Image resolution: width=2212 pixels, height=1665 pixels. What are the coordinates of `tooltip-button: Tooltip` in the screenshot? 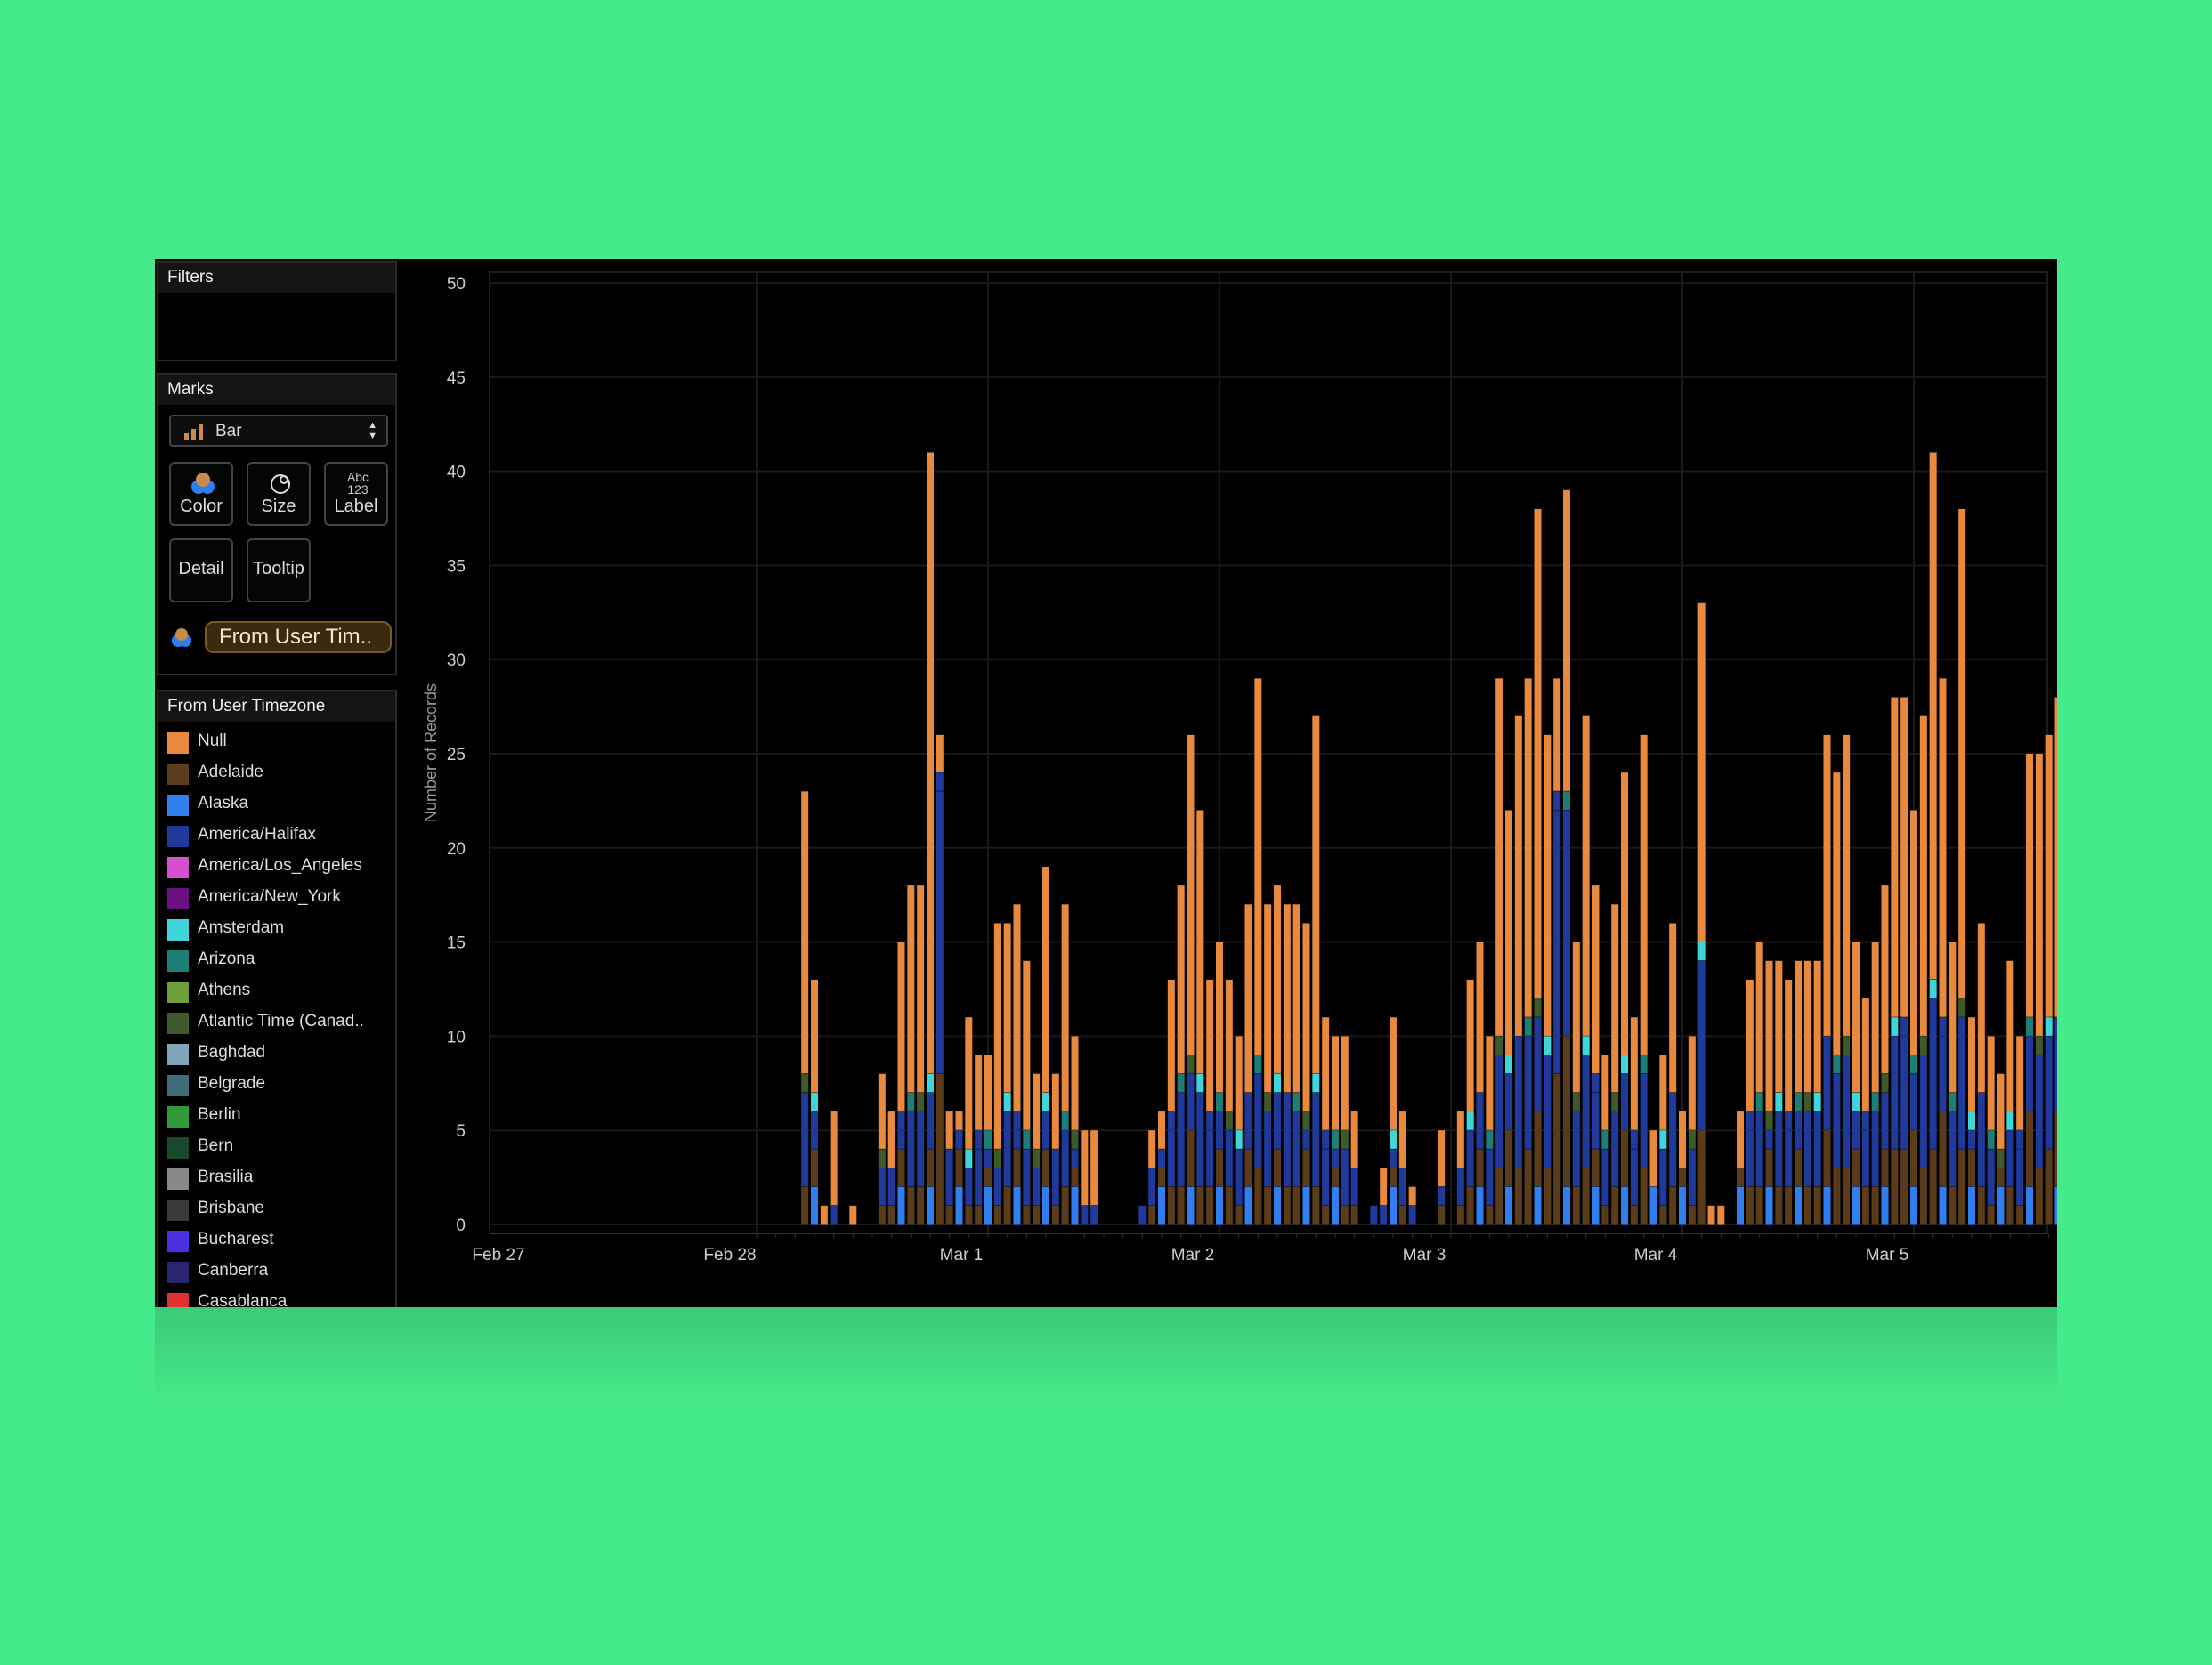 It's located at (279, 570).